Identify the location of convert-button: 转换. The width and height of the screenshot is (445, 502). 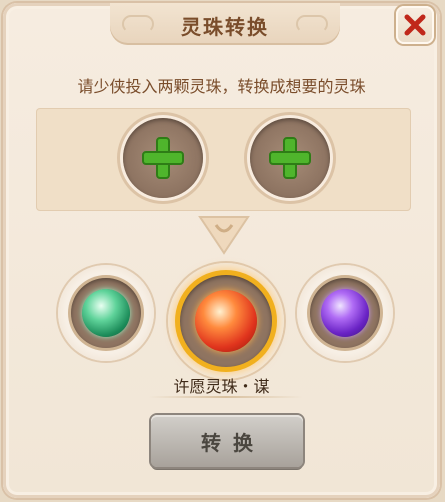
(227, 441).